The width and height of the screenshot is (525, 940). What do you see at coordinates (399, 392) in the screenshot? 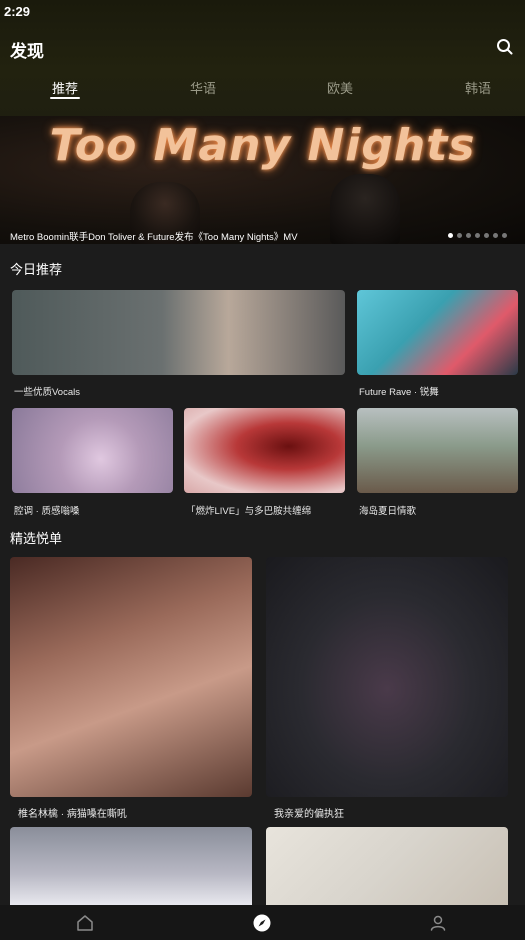
I see `playlist-card-label: Future Rave · 锐舞` at bounding box center [399, 392].